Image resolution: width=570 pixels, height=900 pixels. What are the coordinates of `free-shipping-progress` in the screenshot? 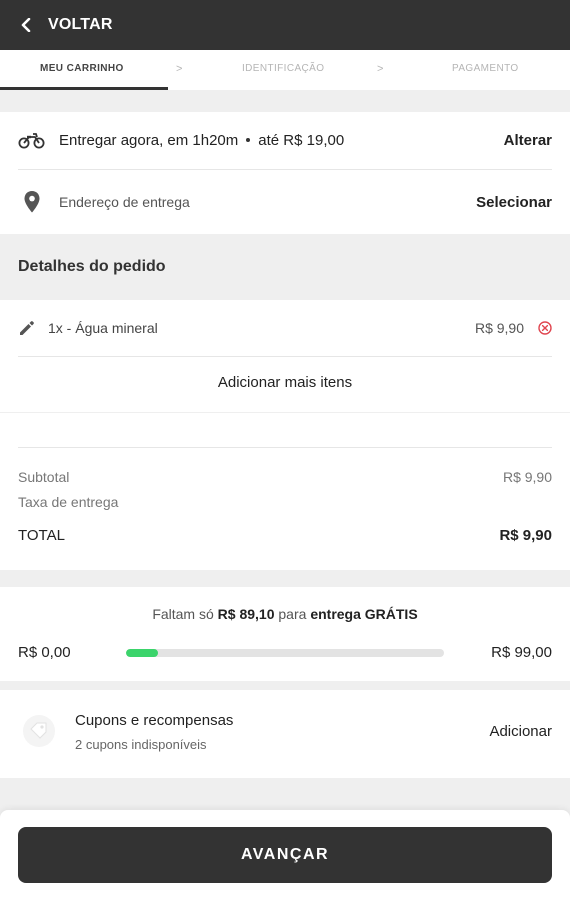 It's located at (285, 653).